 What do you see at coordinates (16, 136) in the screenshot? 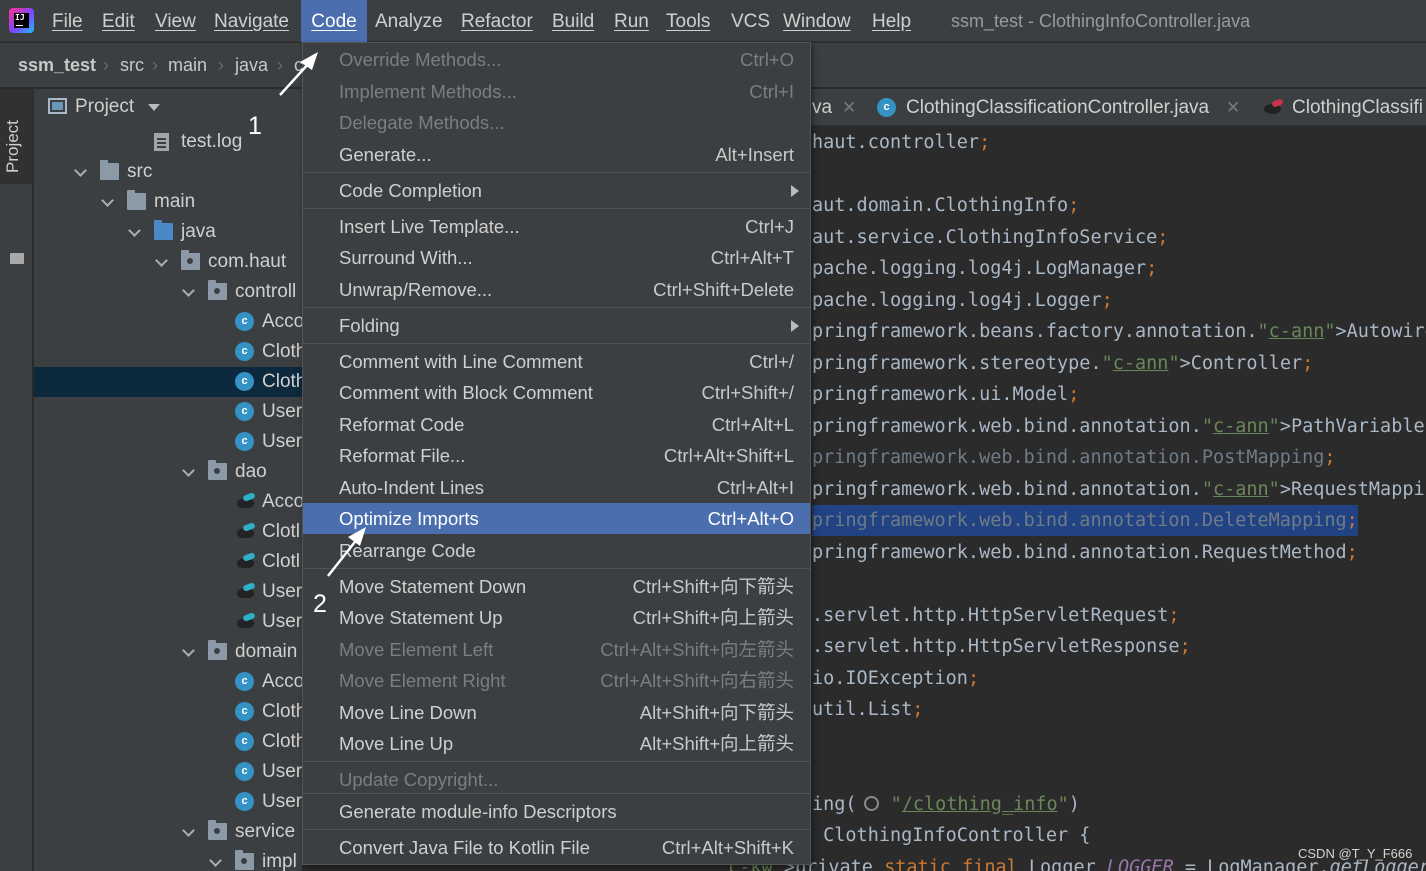
I see `project-tool-tab: Project` at bounding box center [16, 136].